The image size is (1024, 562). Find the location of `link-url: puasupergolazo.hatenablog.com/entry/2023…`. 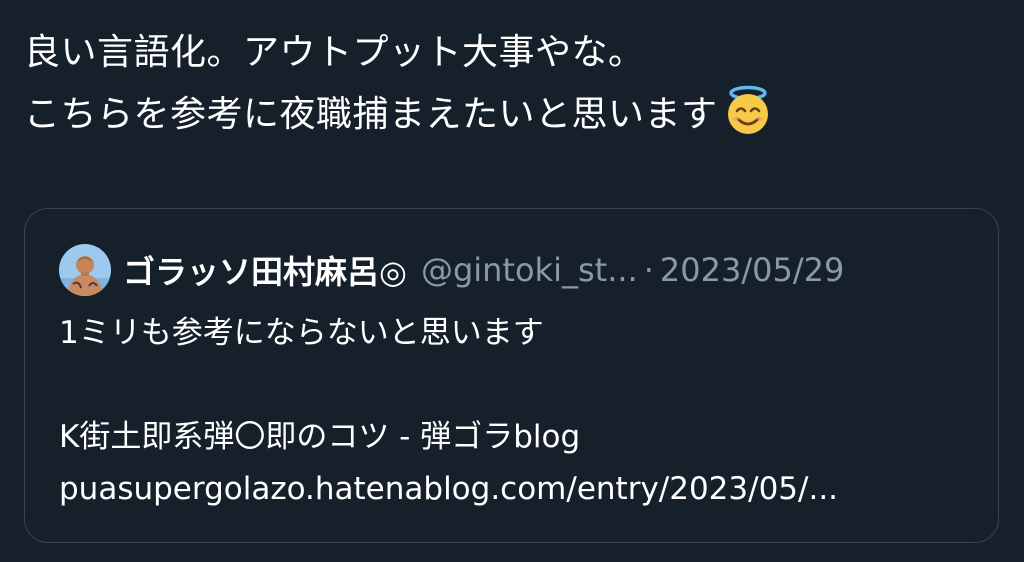

link-url: puasupergolazo.hatenablog.com/entry/2023… is located at coordinates (514, 489).